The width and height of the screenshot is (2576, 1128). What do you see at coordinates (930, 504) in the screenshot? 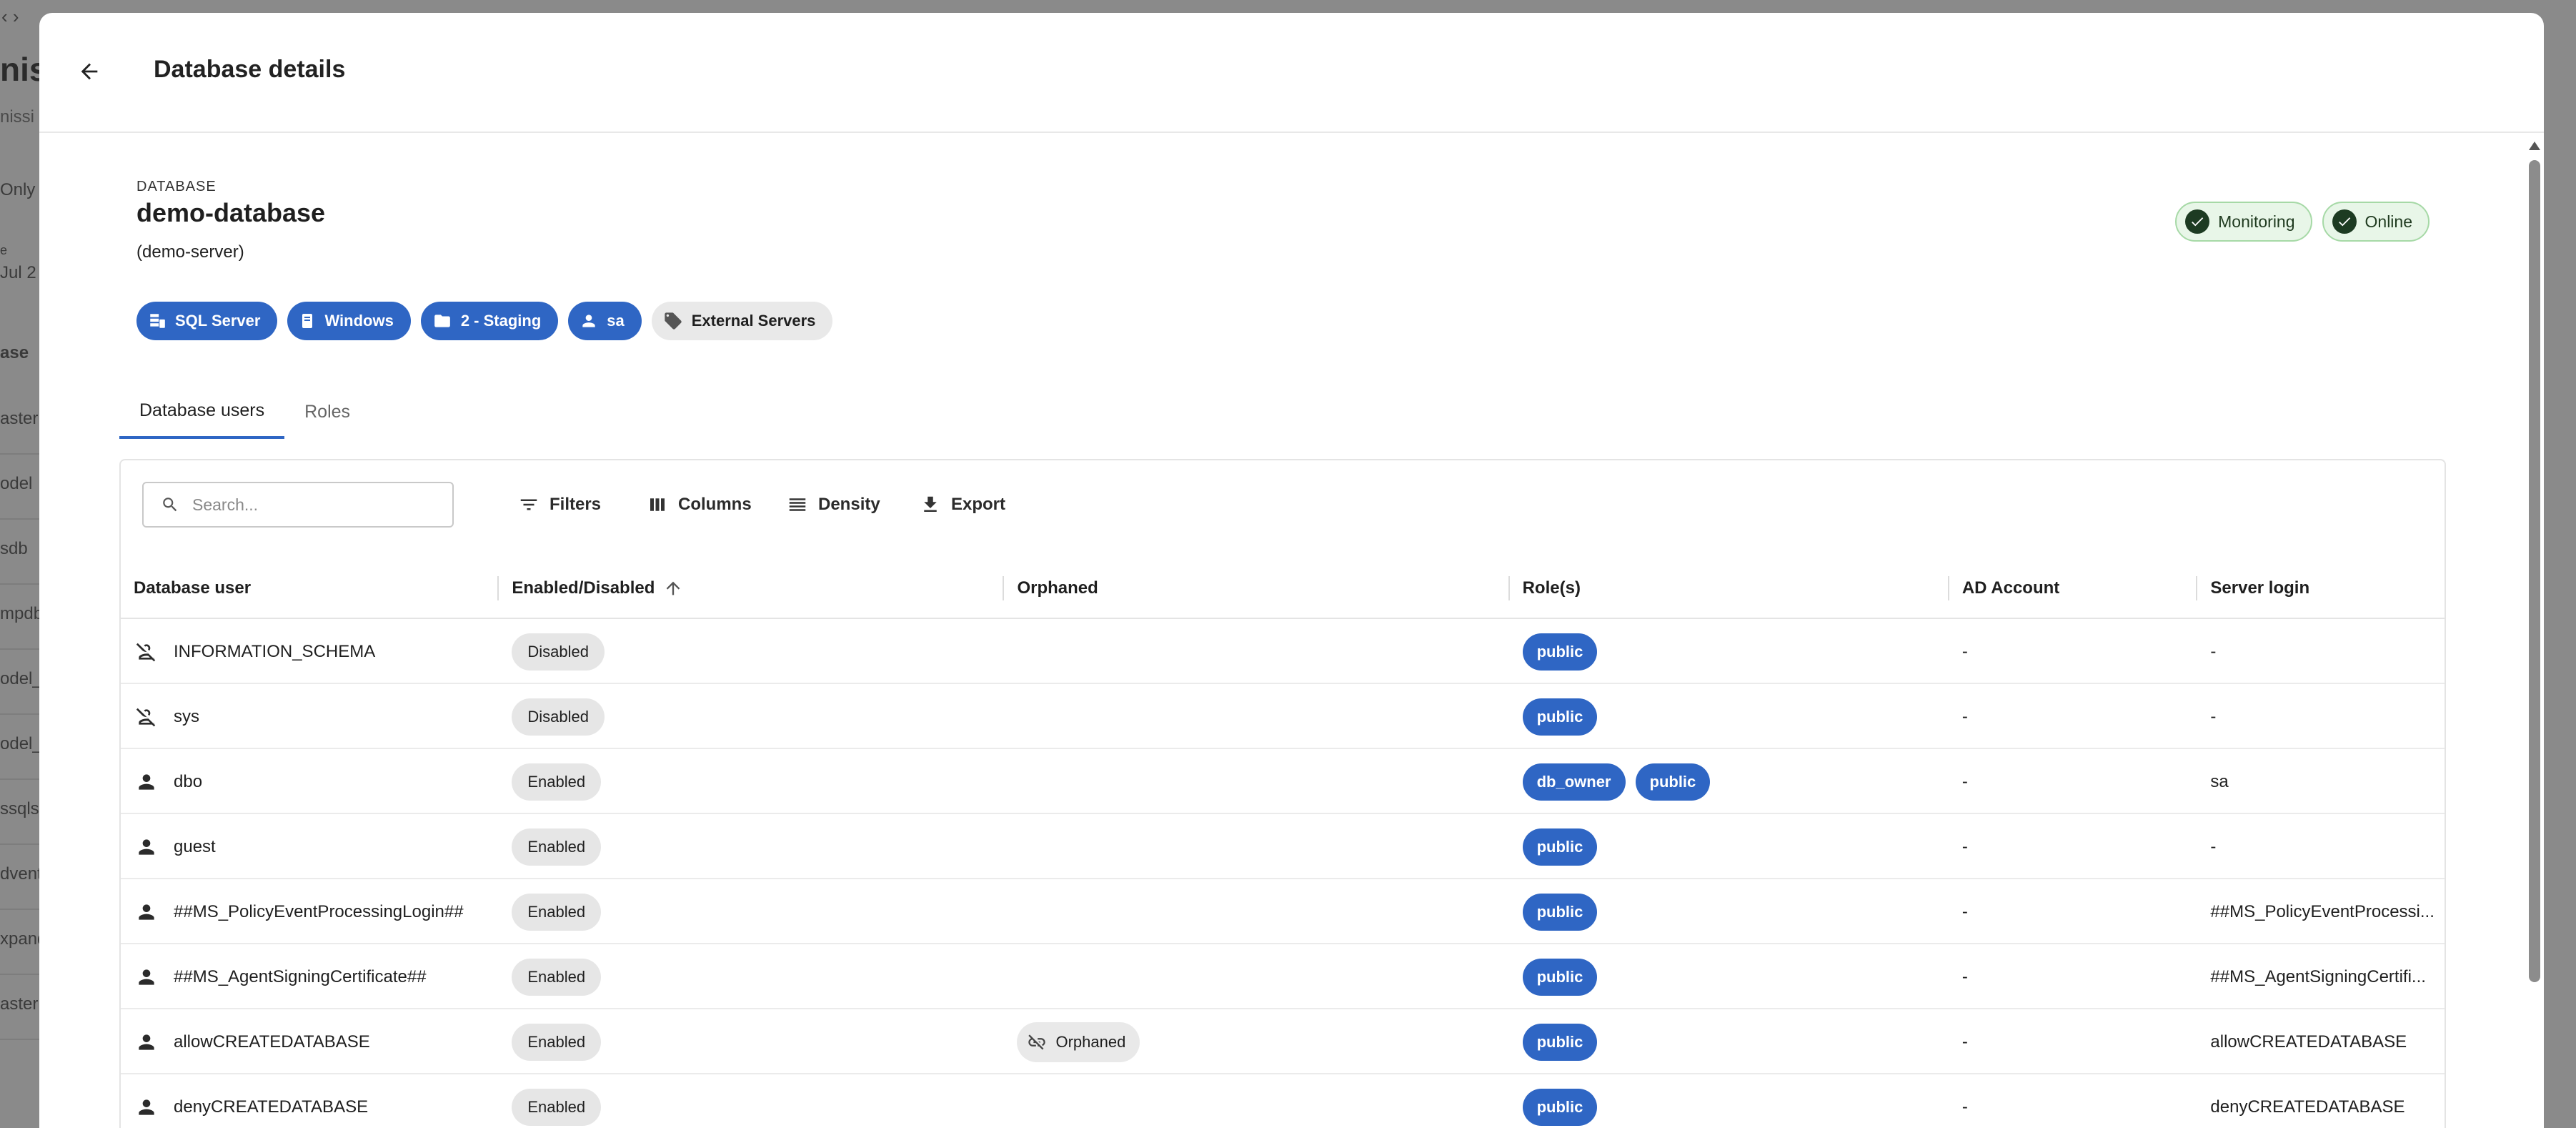
I see `download-icon` at bounding box center [930, 504].